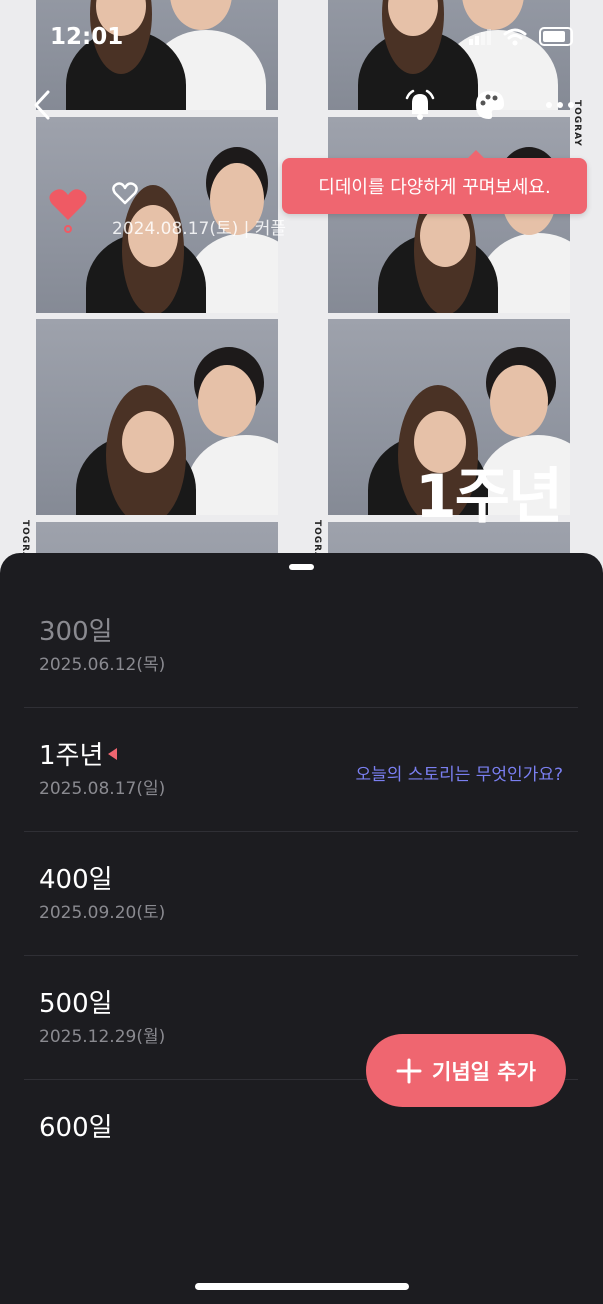  I want to click on customize-tooltip: 디데이를 다양하게 꾸며보세요., so click(434, 182).